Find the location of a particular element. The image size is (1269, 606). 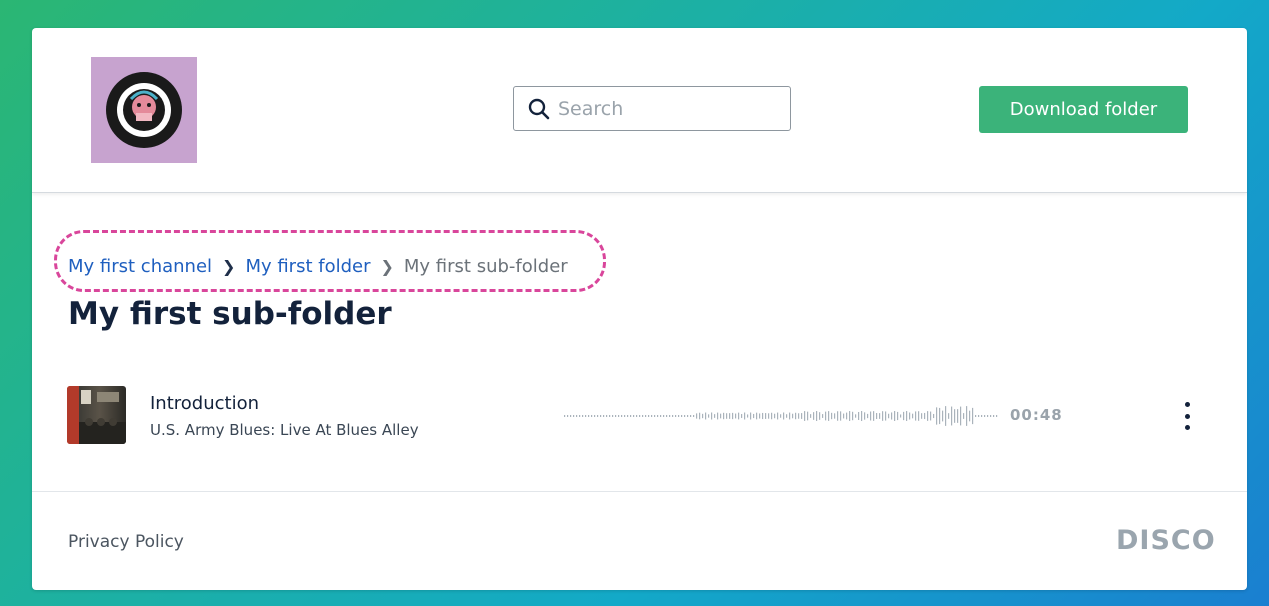

page-title: My first sub-folder is located at coordinates (230, 314).